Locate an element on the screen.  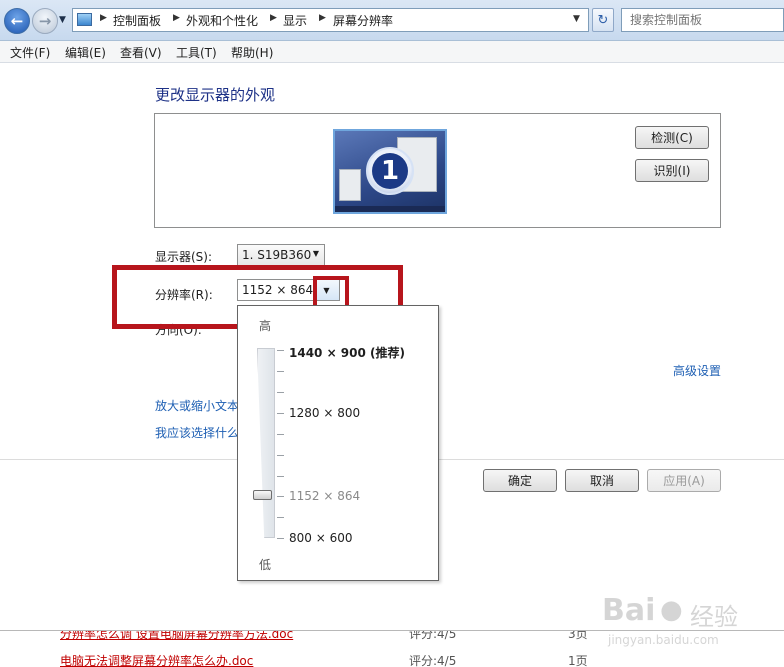
forward-button: → is located at coordinates (45, 21).